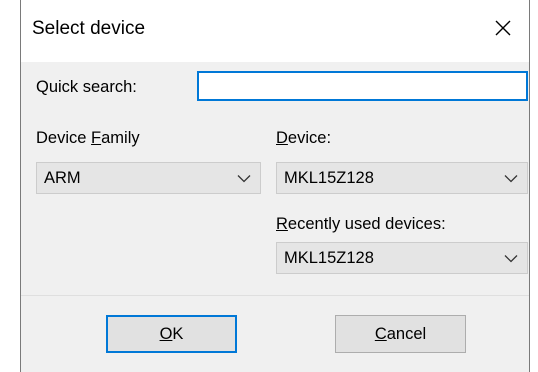  I want to click on device-family-label-rest: amily, so click(120, 138).